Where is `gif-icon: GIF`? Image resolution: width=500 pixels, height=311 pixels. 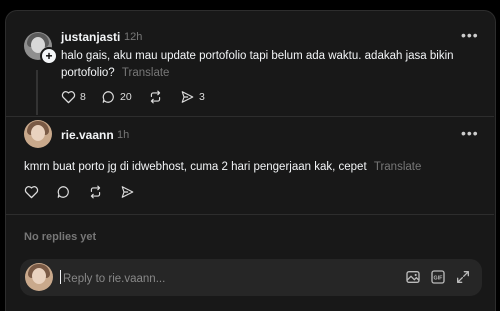
gif-icon: GIF is located at coordinates (438, 277).